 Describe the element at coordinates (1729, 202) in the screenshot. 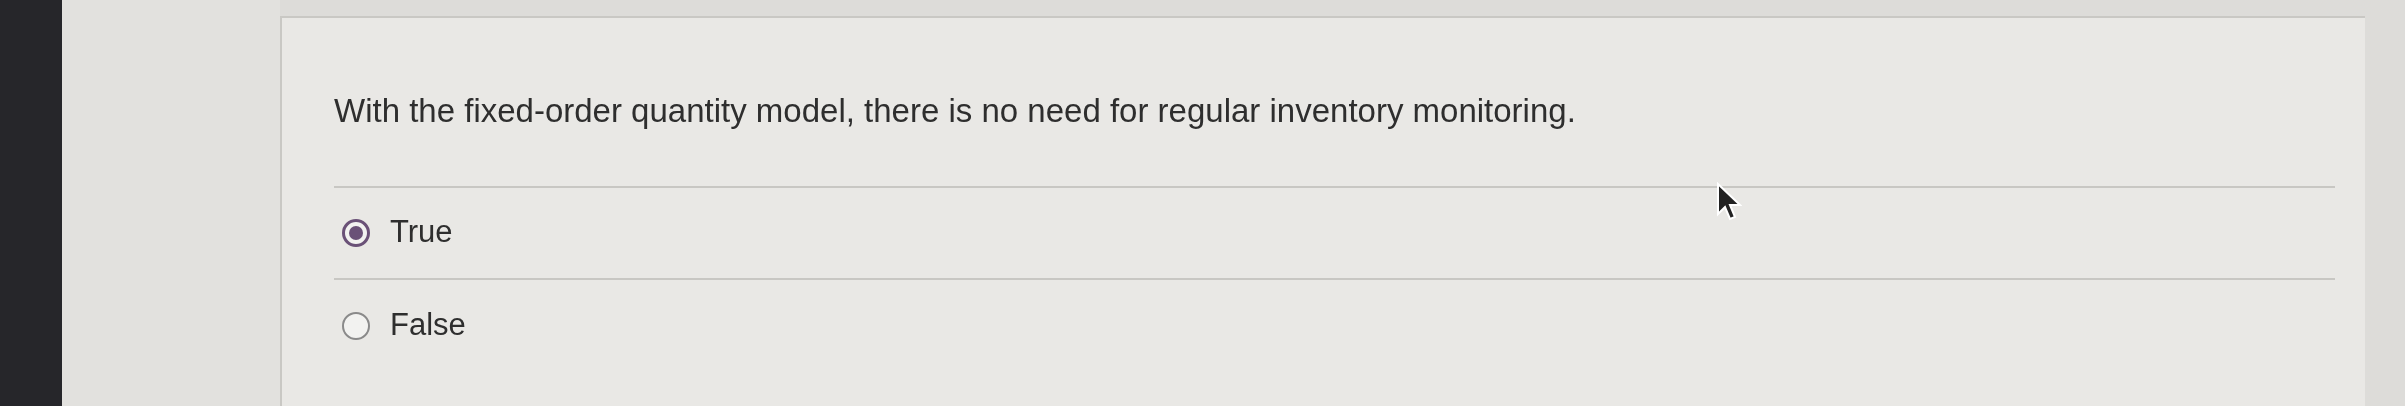

I see `mouse-pointer-icon` at that location.